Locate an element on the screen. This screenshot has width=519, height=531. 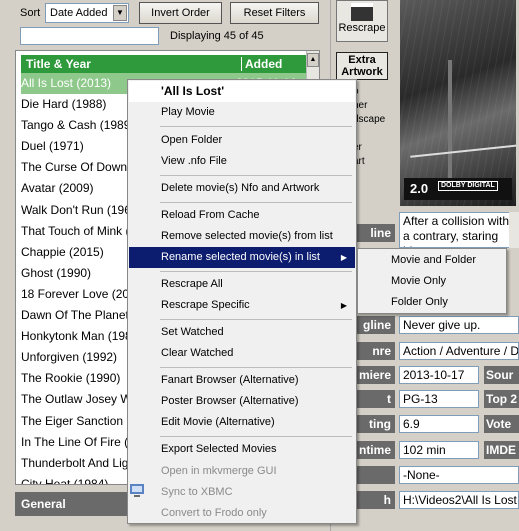
artwork-option: o is located at coordinates (373, 92).